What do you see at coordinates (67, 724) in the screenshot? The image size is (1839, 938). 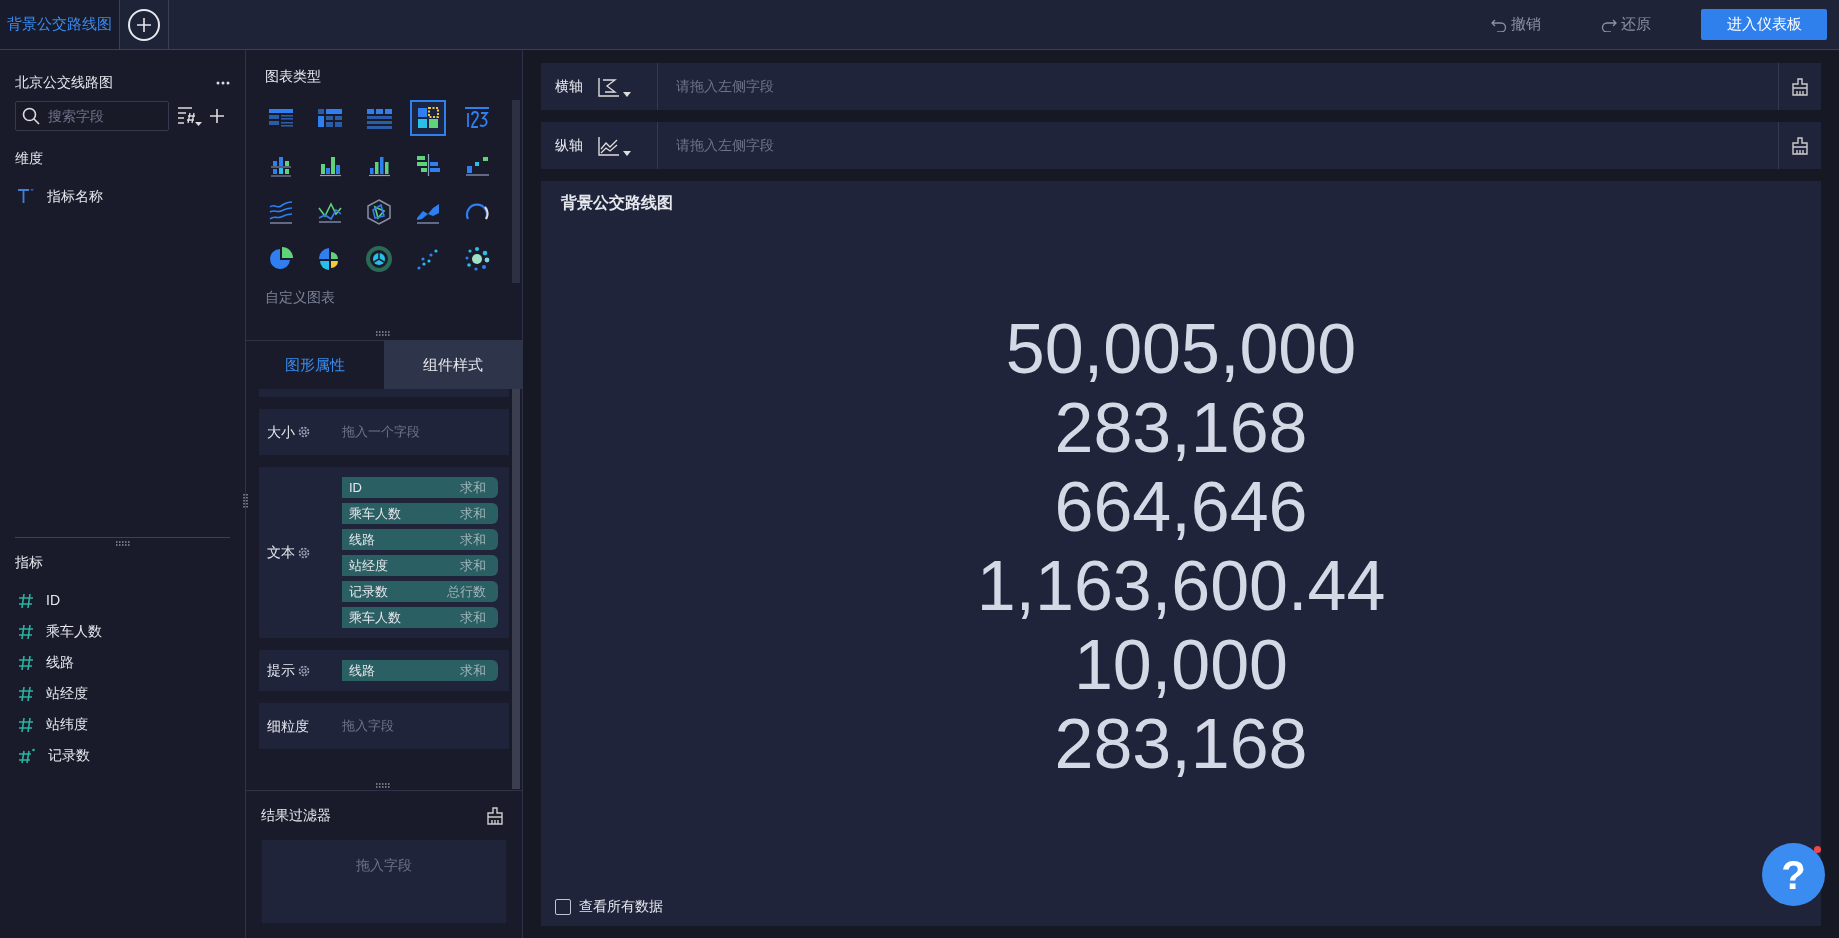 I see `field-name: 站纬度` at bounding box center [67, 724].